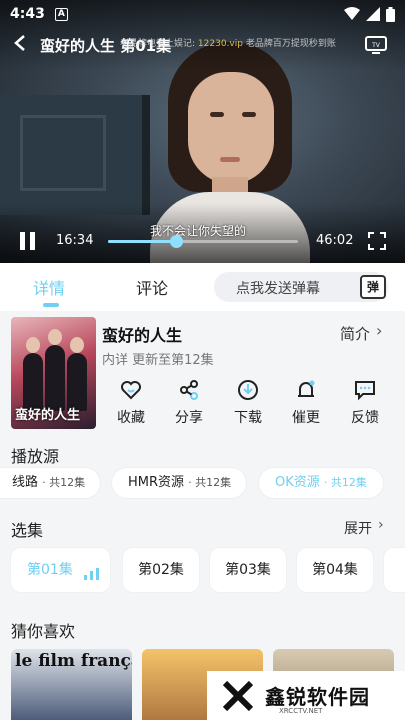 Image resolution: width=405 pixels, height=720 pixels. Describe the element at coordinates (358, 528) in the screenshot. I see `expand-link: 展开` at that location.